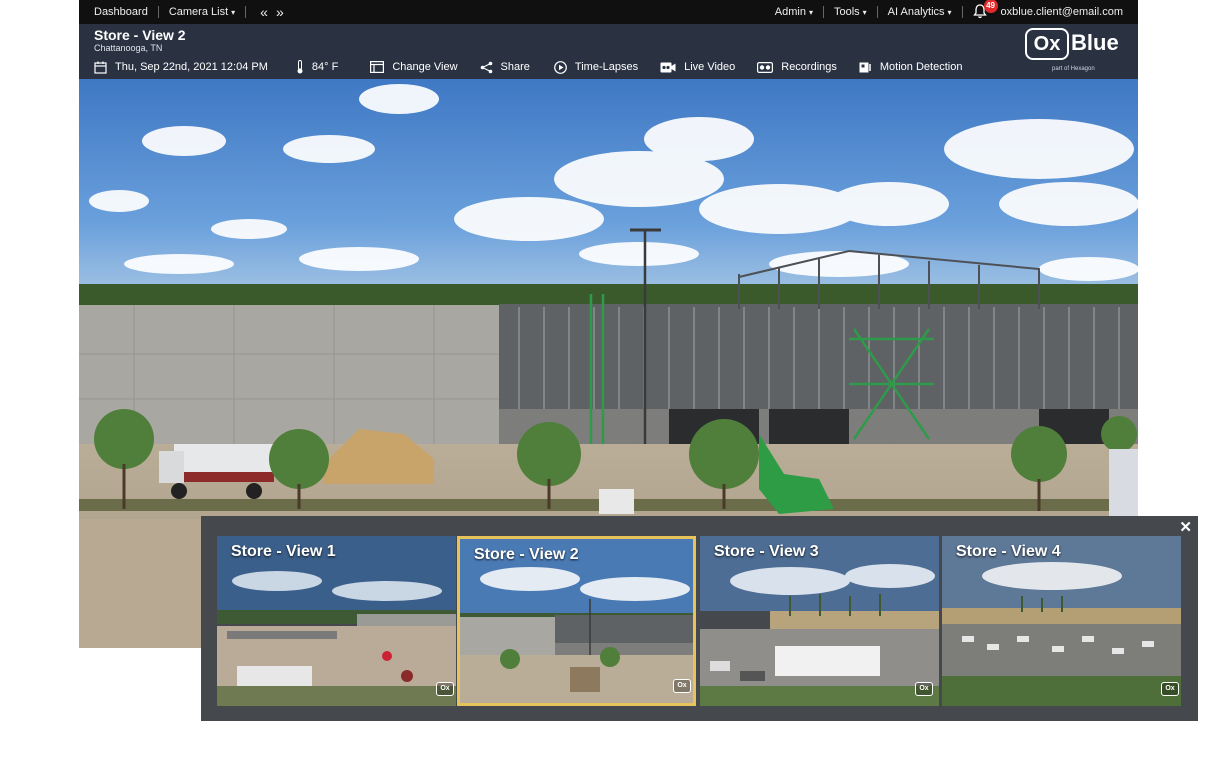 The image size is (1216, 780). I want to click on weather-readout: 84° F, so click(317, 67).